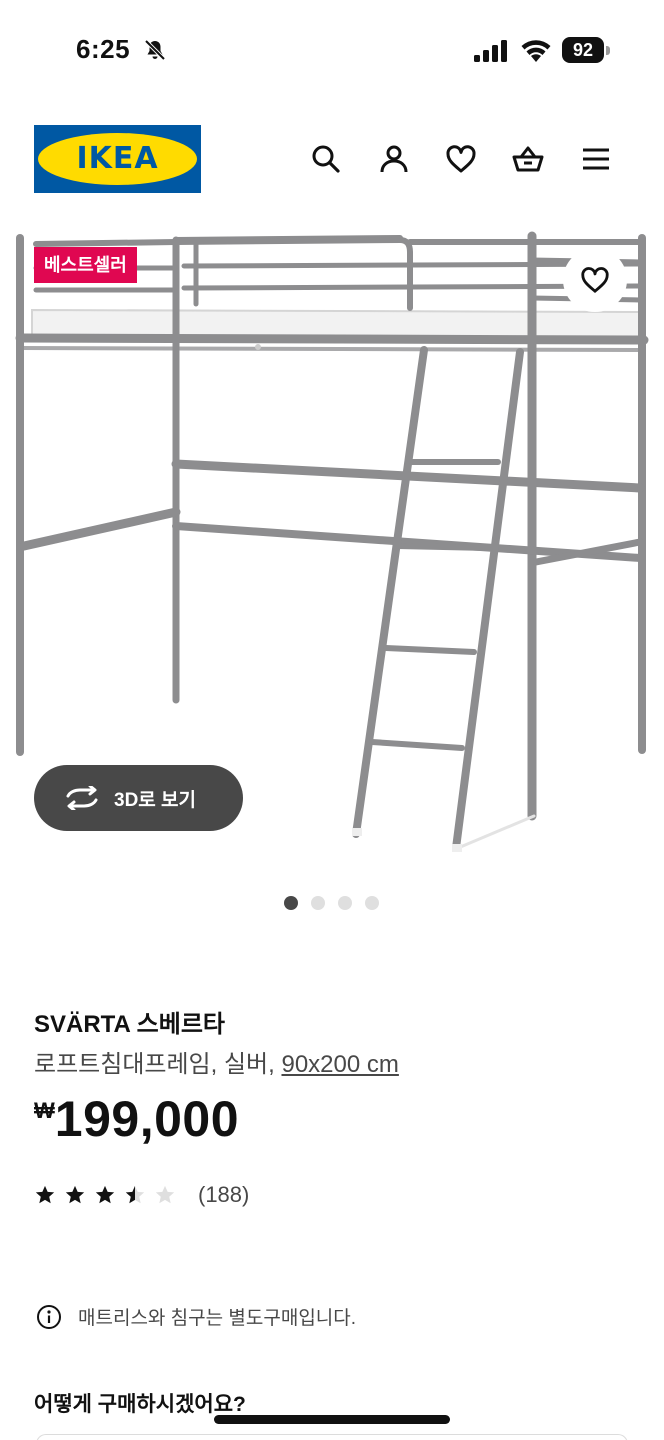 The width and height of the screenshot is (664, 1440). I want to click on product-description: 로프트침대프레임, 실버, 90x200 cm, so click(216, 1061).